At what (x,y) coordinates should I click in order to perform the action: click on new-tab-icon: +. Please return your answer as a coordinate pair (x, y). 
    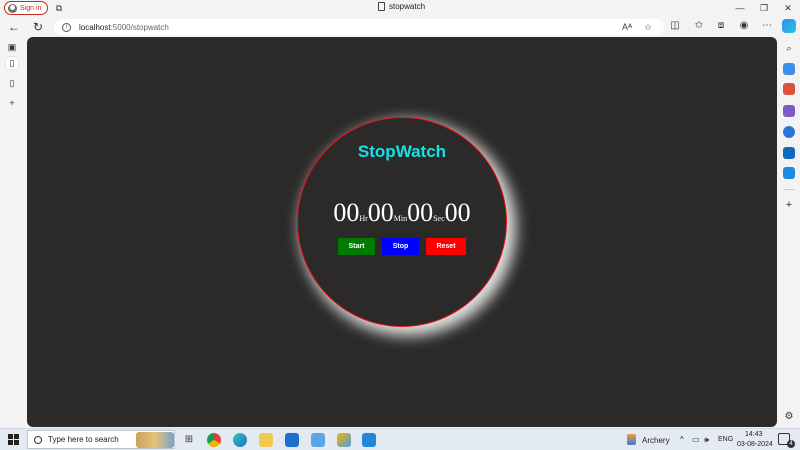
    Looking at the image, I should click on (12, 103).